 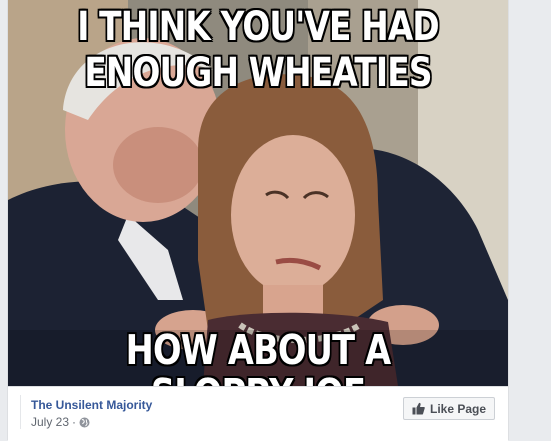 I want to click on like-page-label: Like Page, so click(x=458, y=408).